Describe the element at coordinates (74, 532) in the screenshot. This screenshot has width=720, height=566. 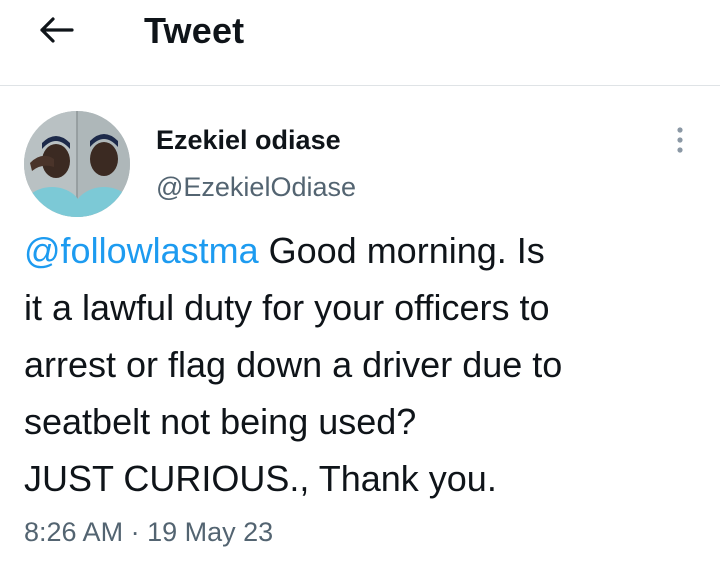
I see `tweet-time: 8:26 AM` at that location.